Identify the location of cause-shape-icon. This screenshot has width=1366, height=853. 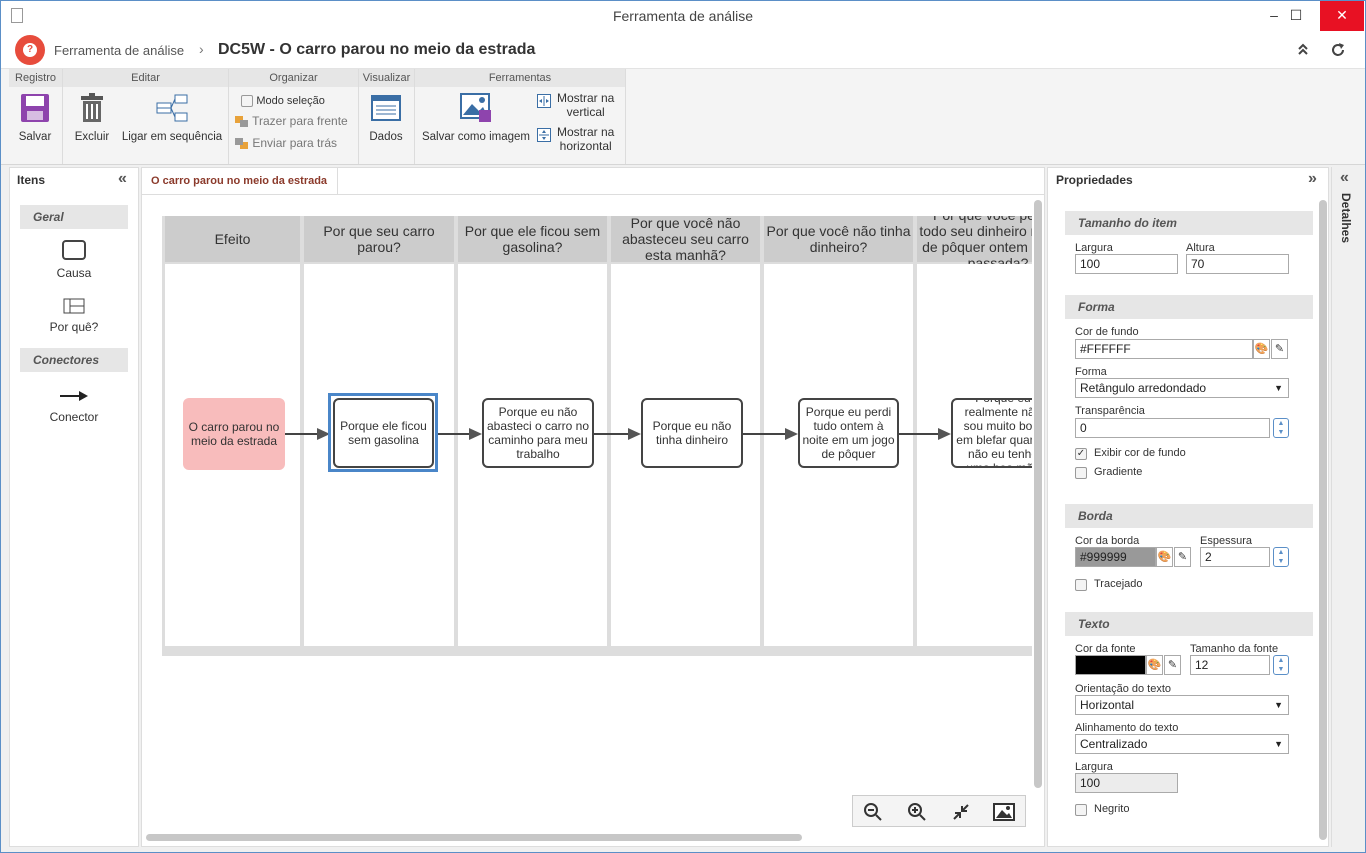
(74, 250).